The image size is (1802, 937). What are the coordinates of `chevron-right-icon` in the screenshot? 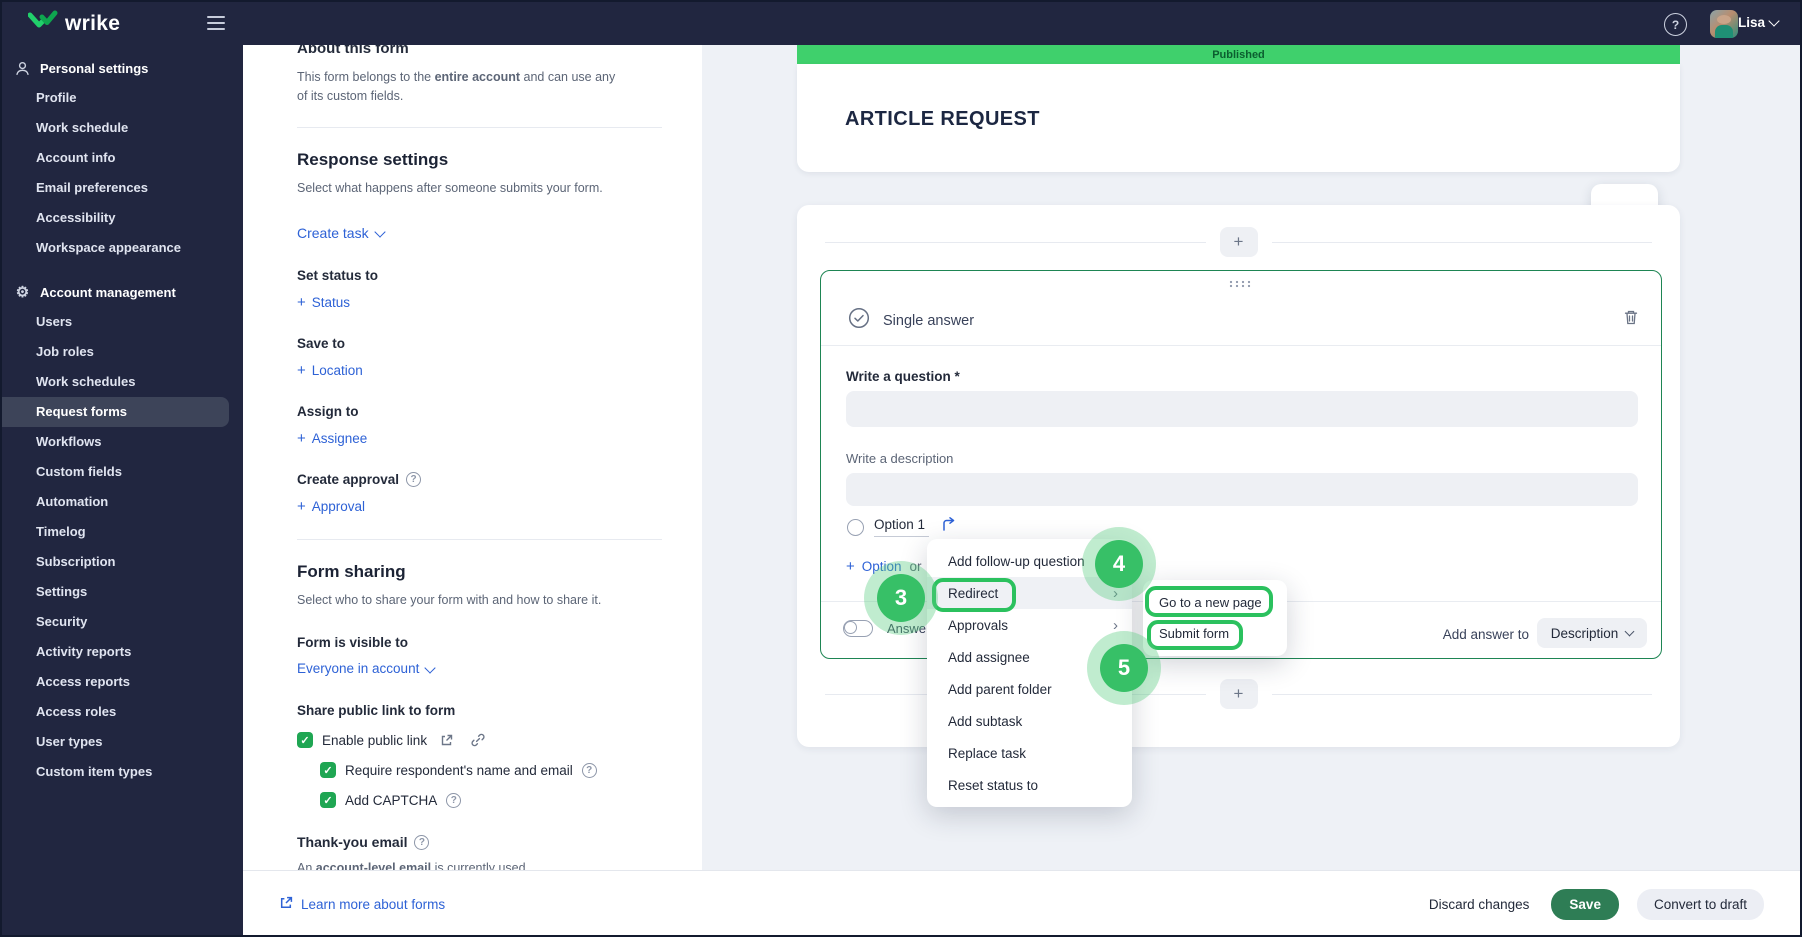 It's located at (1115, 625).